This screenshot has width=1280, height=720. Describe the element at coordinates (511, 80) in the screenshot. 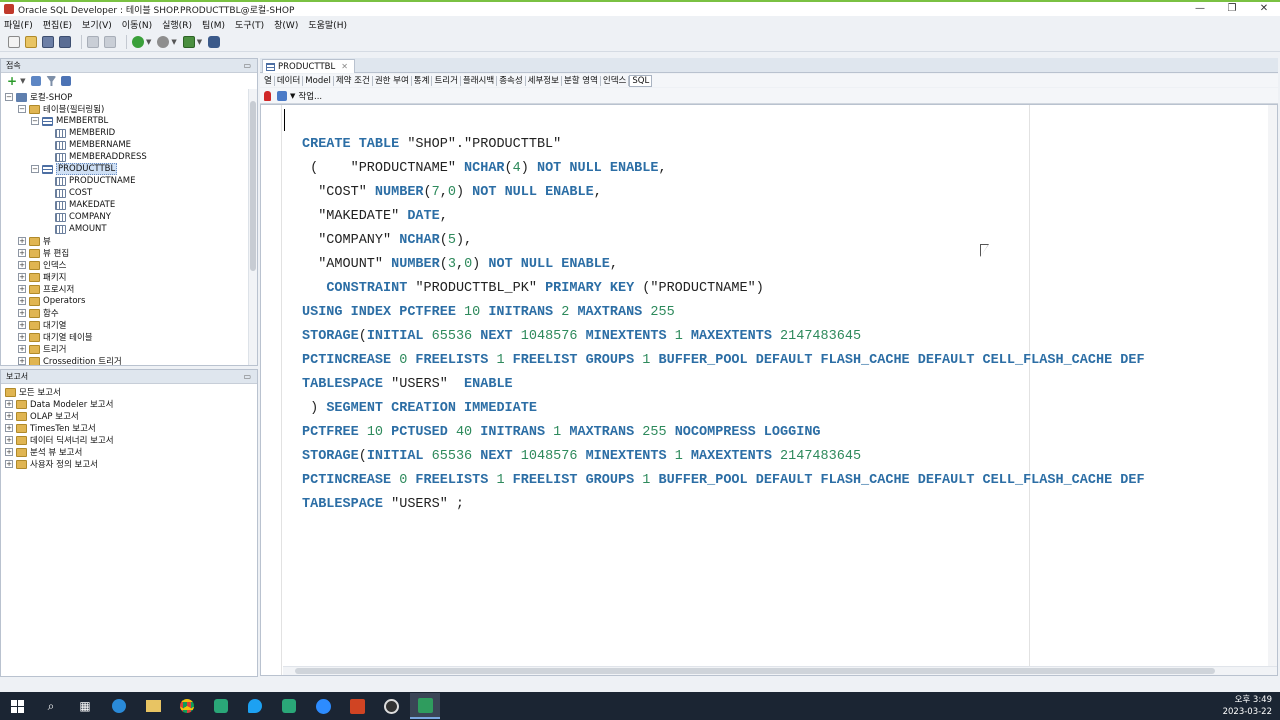

I see `subtab: 종속성` at that location.